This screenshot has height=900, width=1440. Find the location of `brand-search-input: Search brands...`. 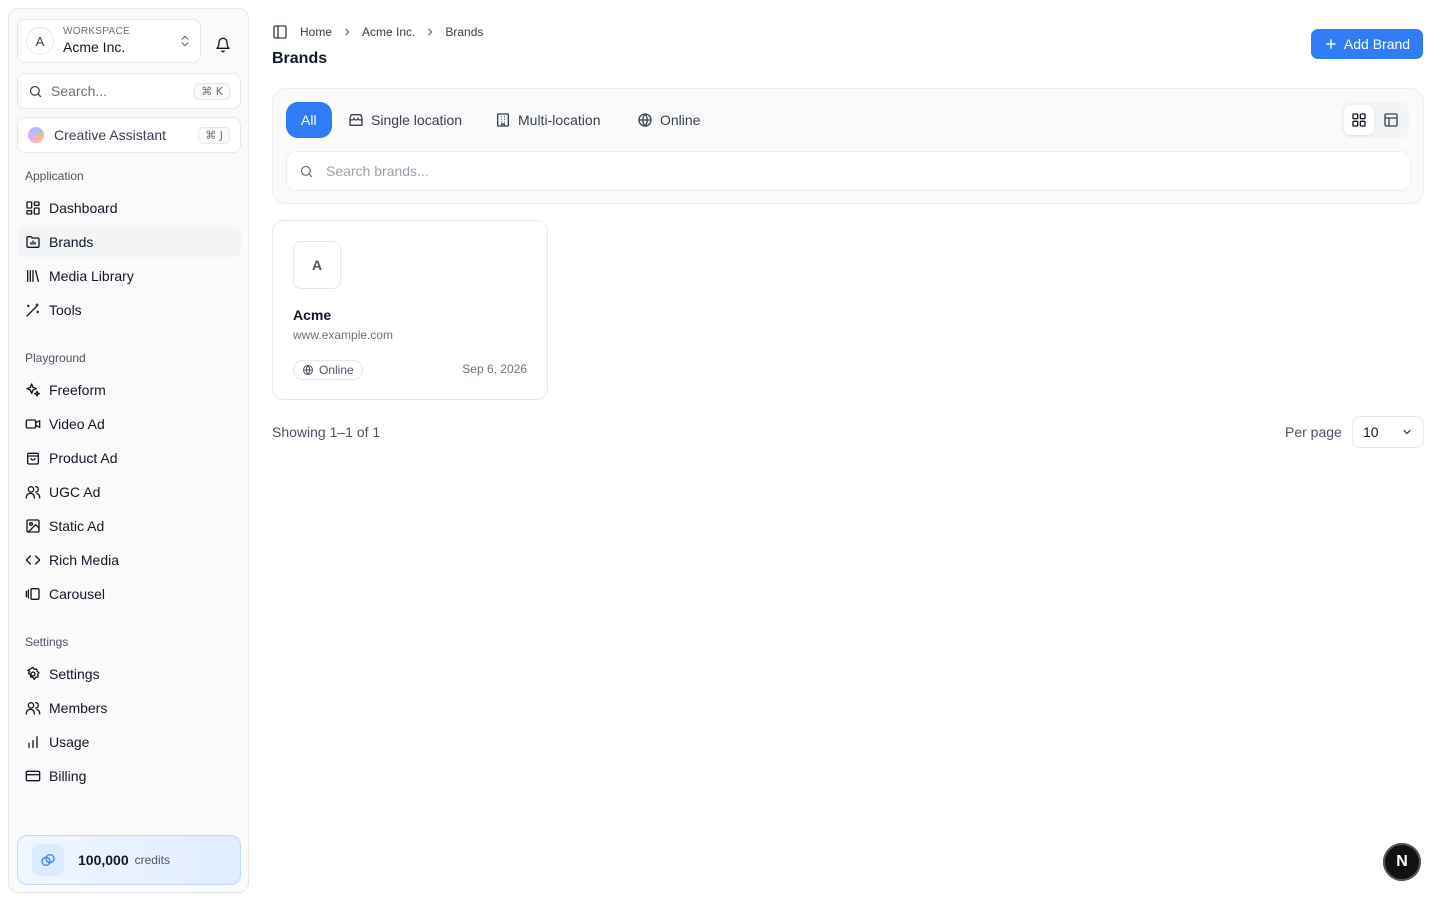

brand-search-input: Search brands... is located at coordinates (848, 171).